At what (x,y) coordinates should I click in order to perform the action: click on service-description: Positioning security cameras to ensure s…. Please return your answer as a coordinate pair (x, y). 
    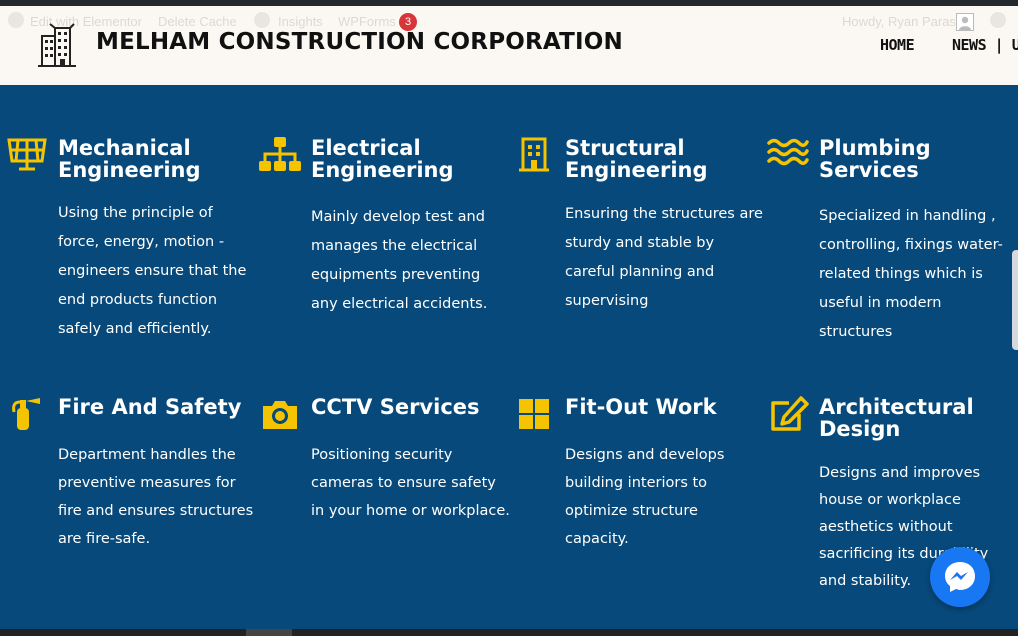
    Looking at the image, I should click on (410, 483).